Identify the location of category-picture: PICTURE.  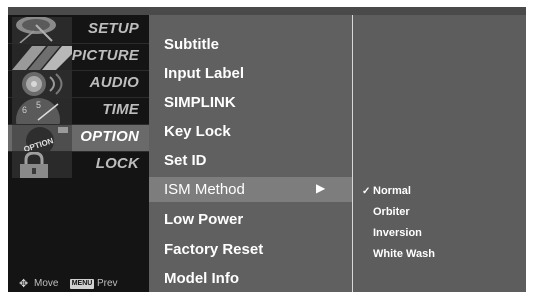
(78, 57).